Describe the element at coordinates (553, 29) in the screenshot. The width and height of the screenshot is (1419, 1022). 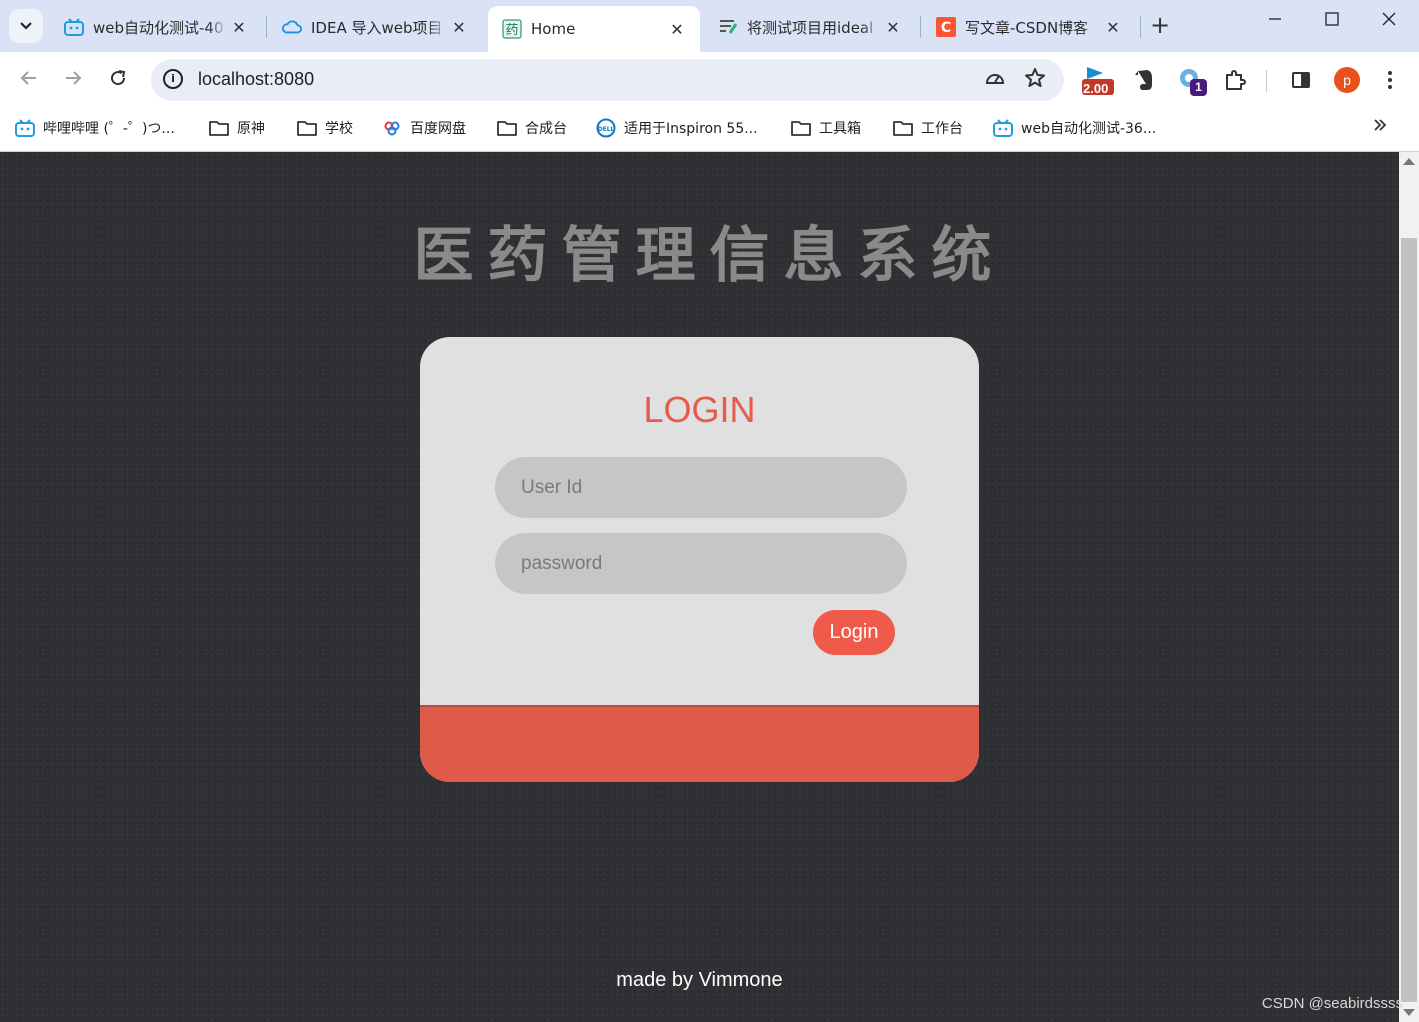
I see `tab-title: Home` at that location.